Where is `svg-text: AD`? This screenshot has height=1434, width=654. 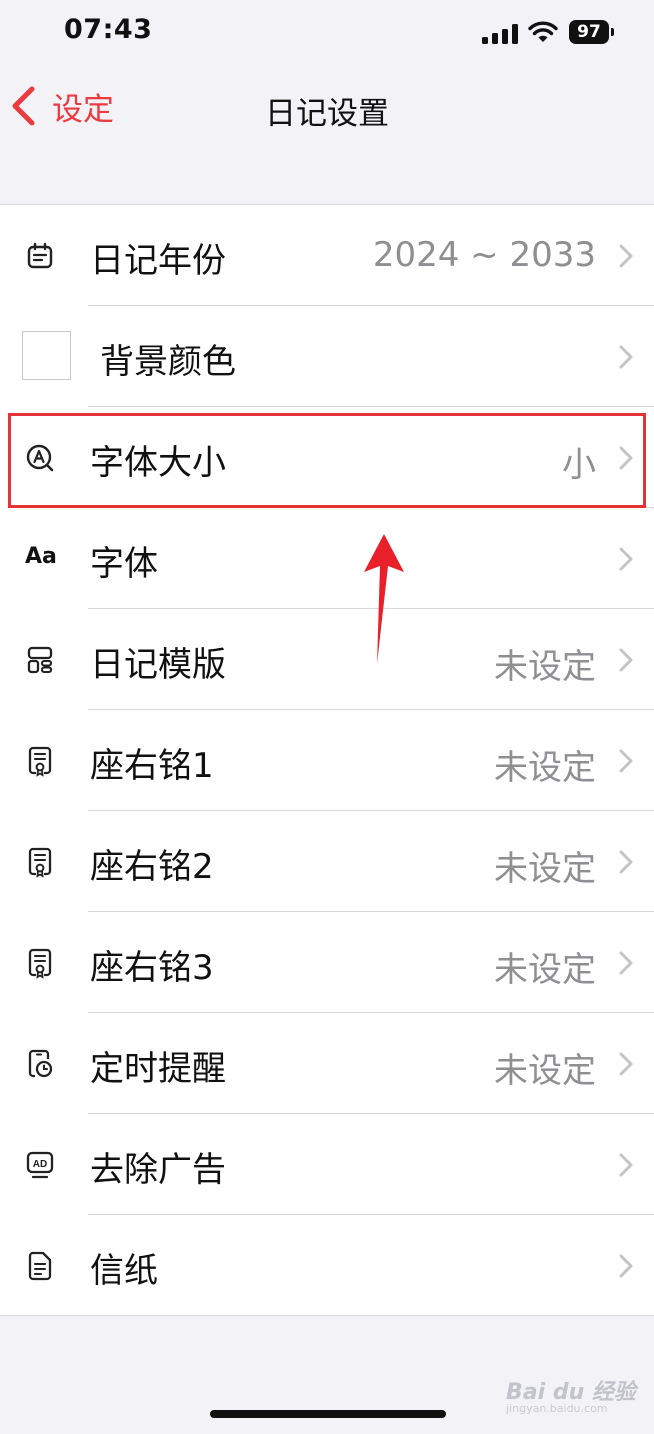 svg-text: AD is located at coordinates (40, 1164).